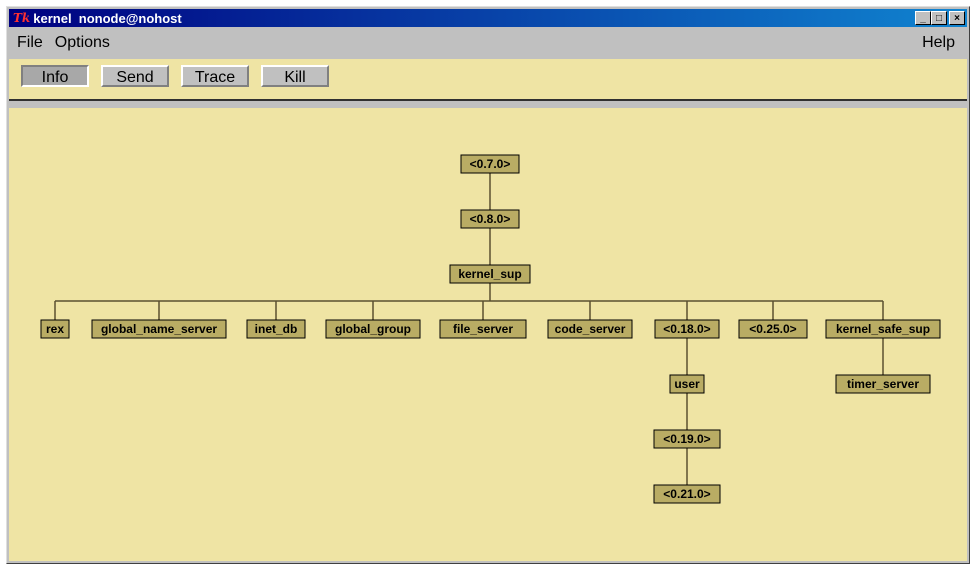  I want to click on process-node-label: <0.8.0>, so click(490, 219).